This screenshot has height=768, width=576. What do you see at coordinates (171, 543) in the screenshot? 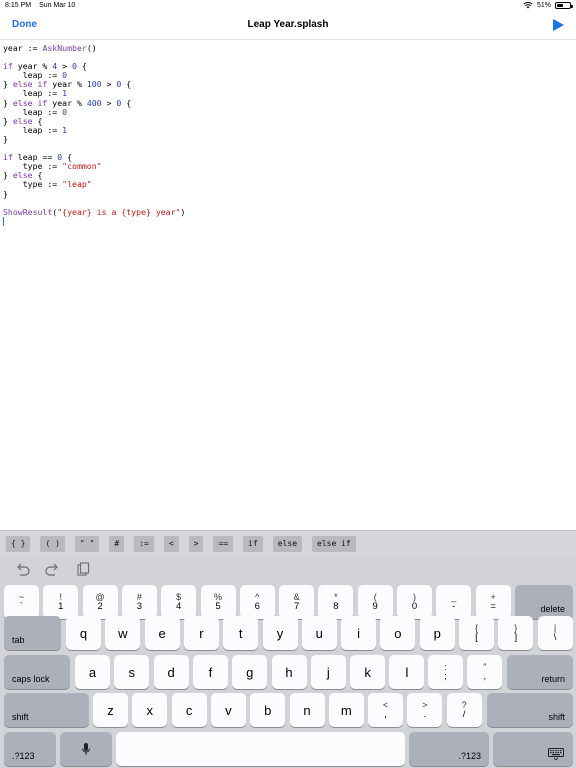
I see `accessory-key: <` at bounding box center [171, 543].